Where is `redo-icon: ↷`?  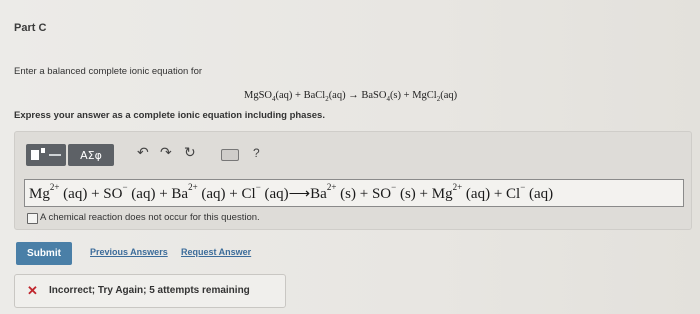
redo-icon: ↷ is located at coordinates (166, 153).